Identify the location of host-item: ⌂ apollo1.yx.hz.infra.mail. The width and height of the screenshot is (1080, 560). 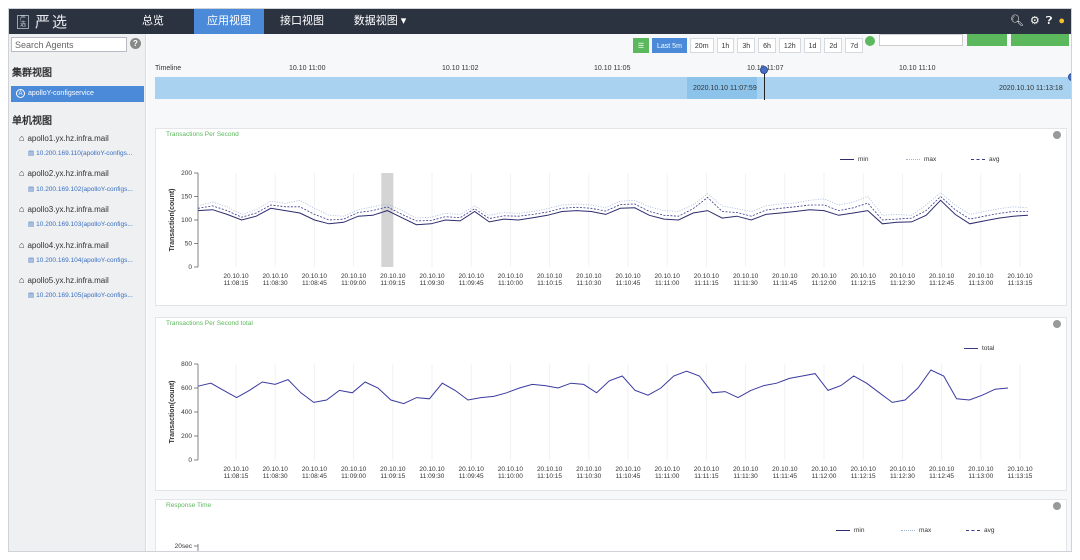
(64, 138).